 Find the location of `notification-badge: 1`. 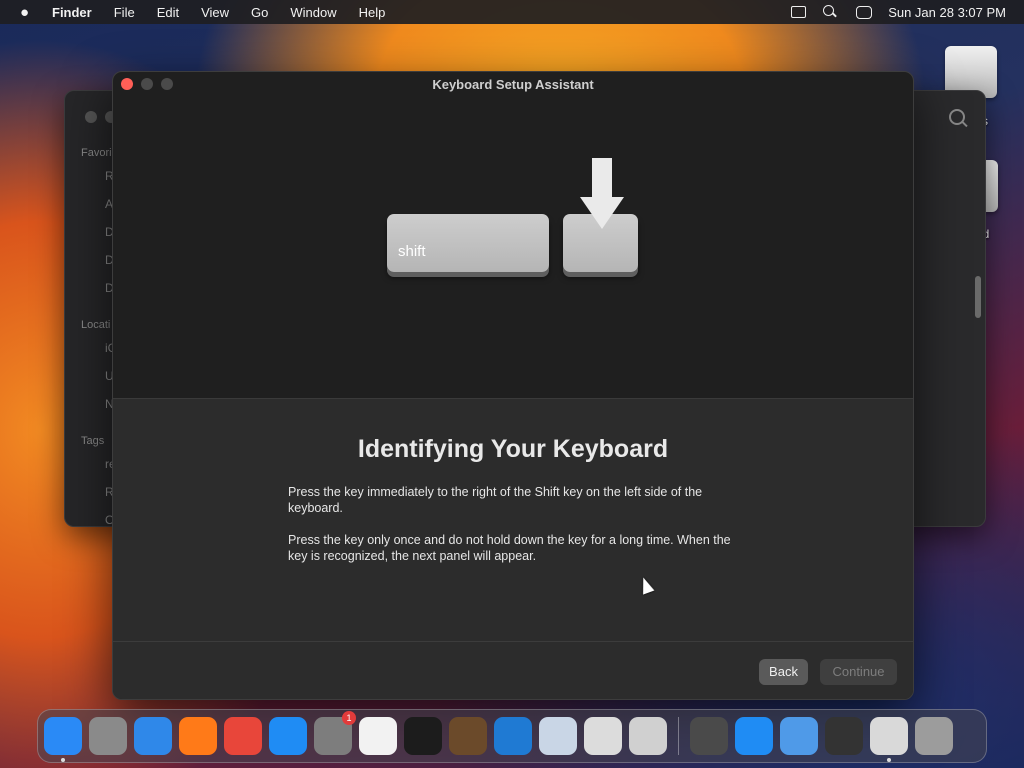

notification-badge: 1 is located at coordinates (349, 718).